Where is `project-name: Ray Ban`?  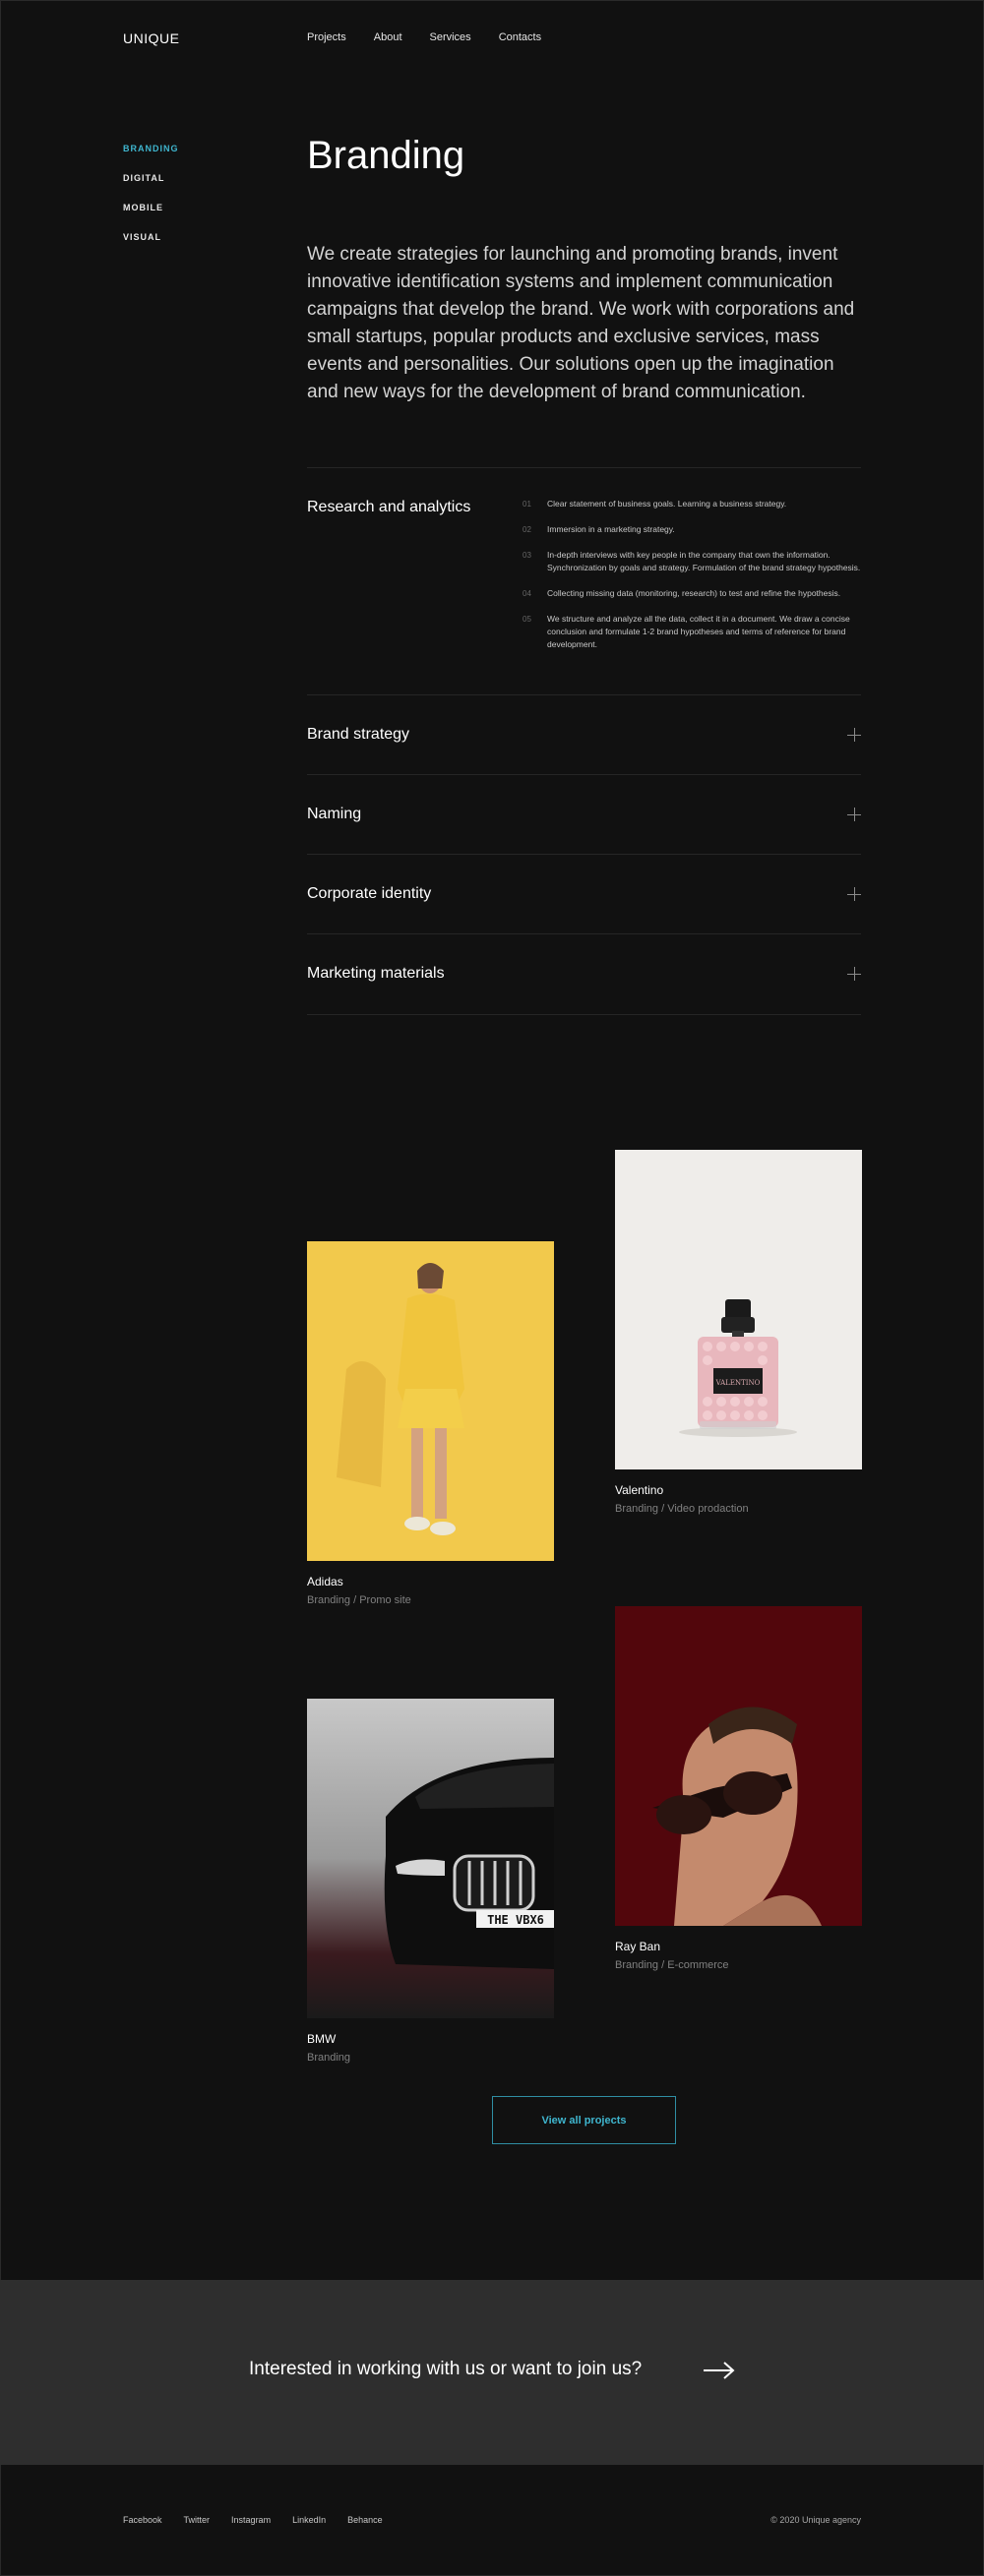 project-name: Ray Ban is located at coordinates (638, 1946).